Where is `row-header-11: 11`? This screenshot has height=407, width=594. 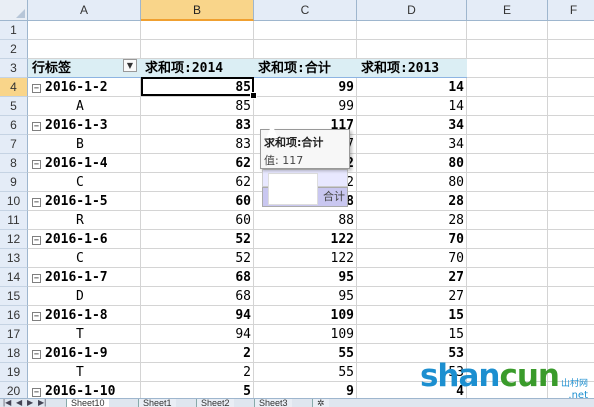
row-header-11: 11 is located at coordinates (14, 220).